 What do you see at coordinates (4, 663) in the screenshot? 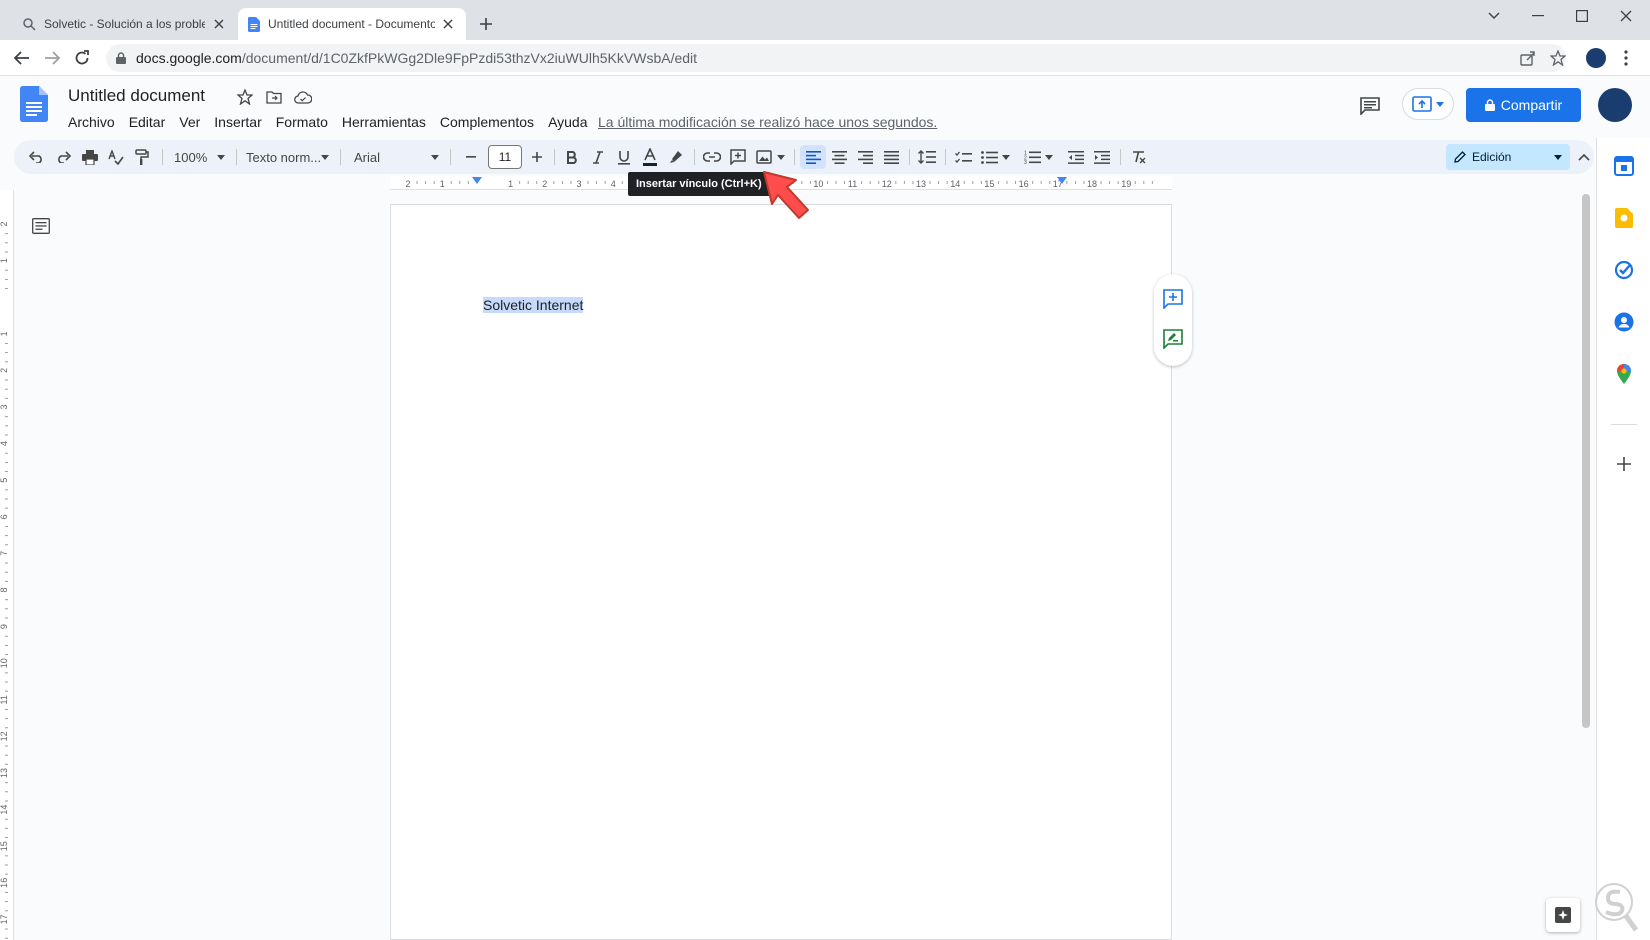
I see `ruler-label: 10` at bounding box center [4, 663].